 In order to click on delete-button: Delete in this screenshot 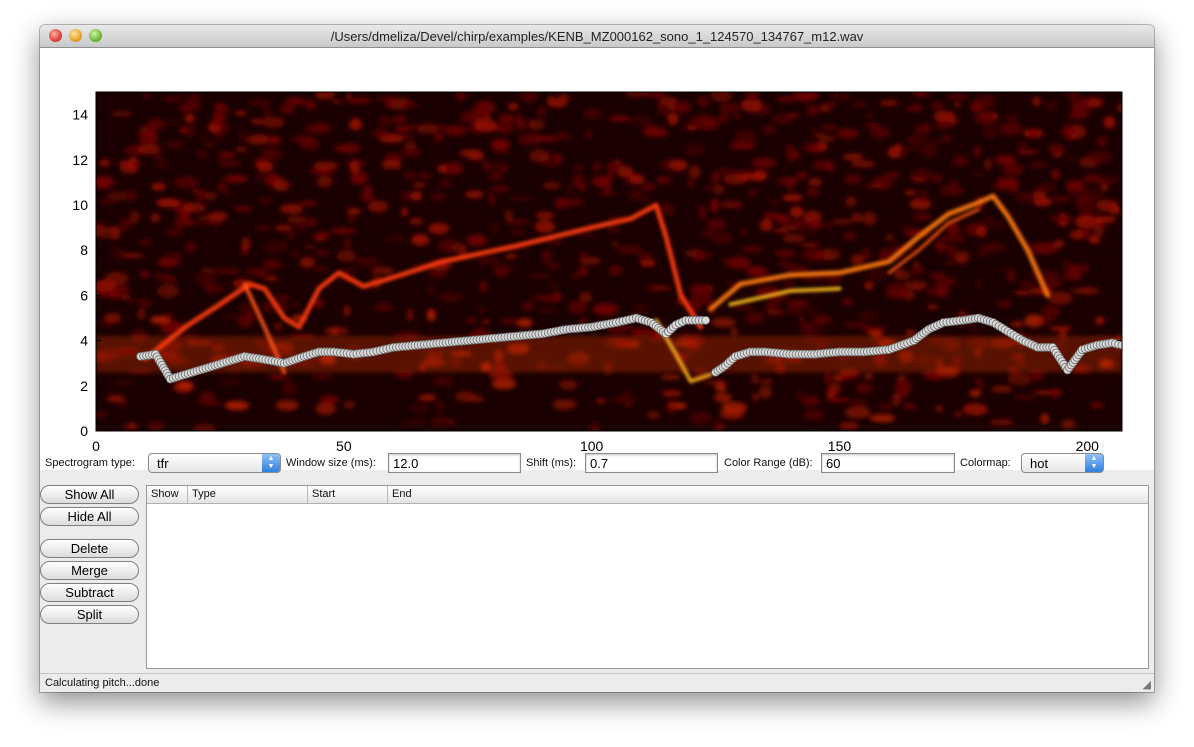, I will do `click(89, 548)`.